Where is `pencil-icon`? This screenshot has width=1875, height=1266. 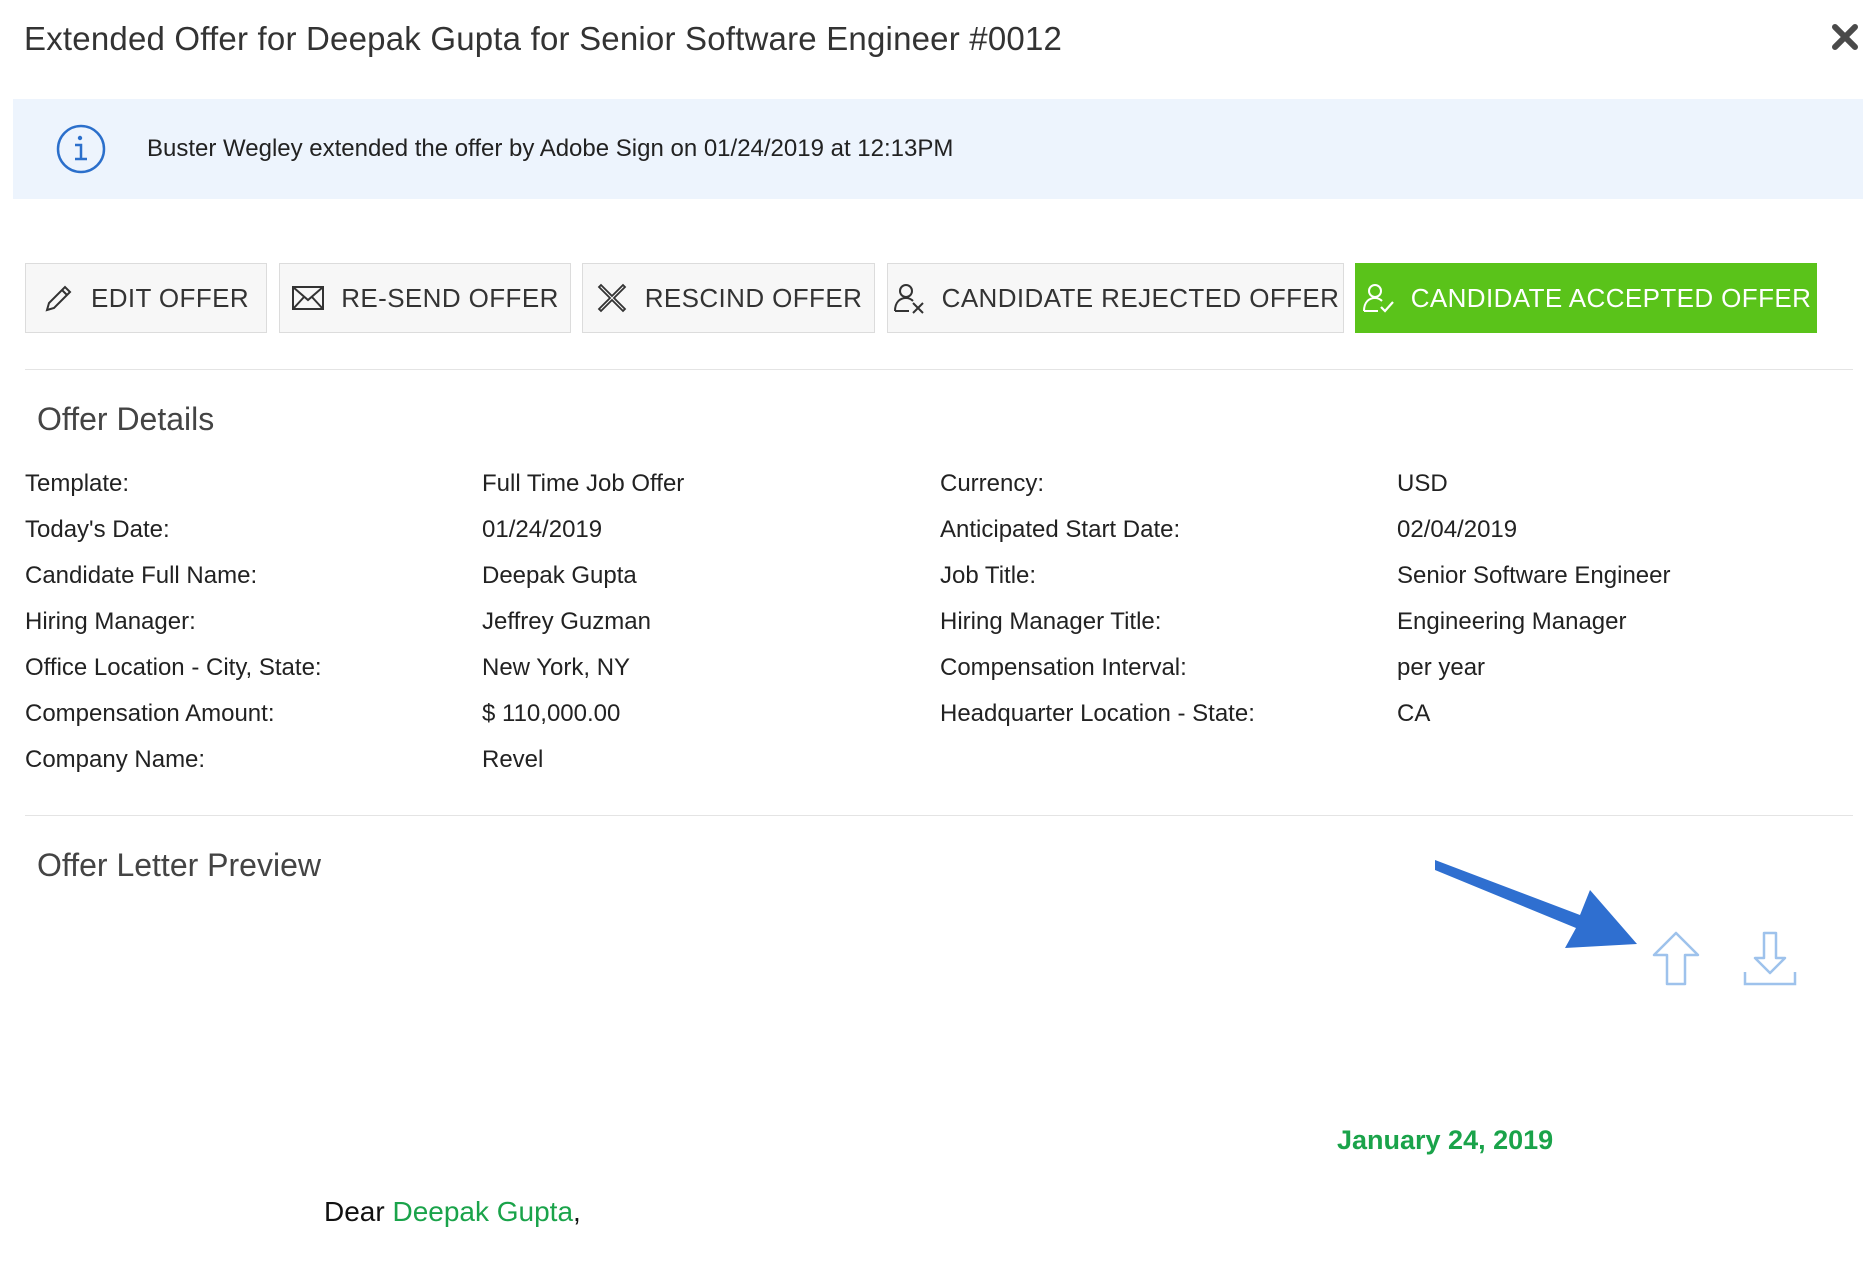 pencil-icon is located at coordinates (58, 298).